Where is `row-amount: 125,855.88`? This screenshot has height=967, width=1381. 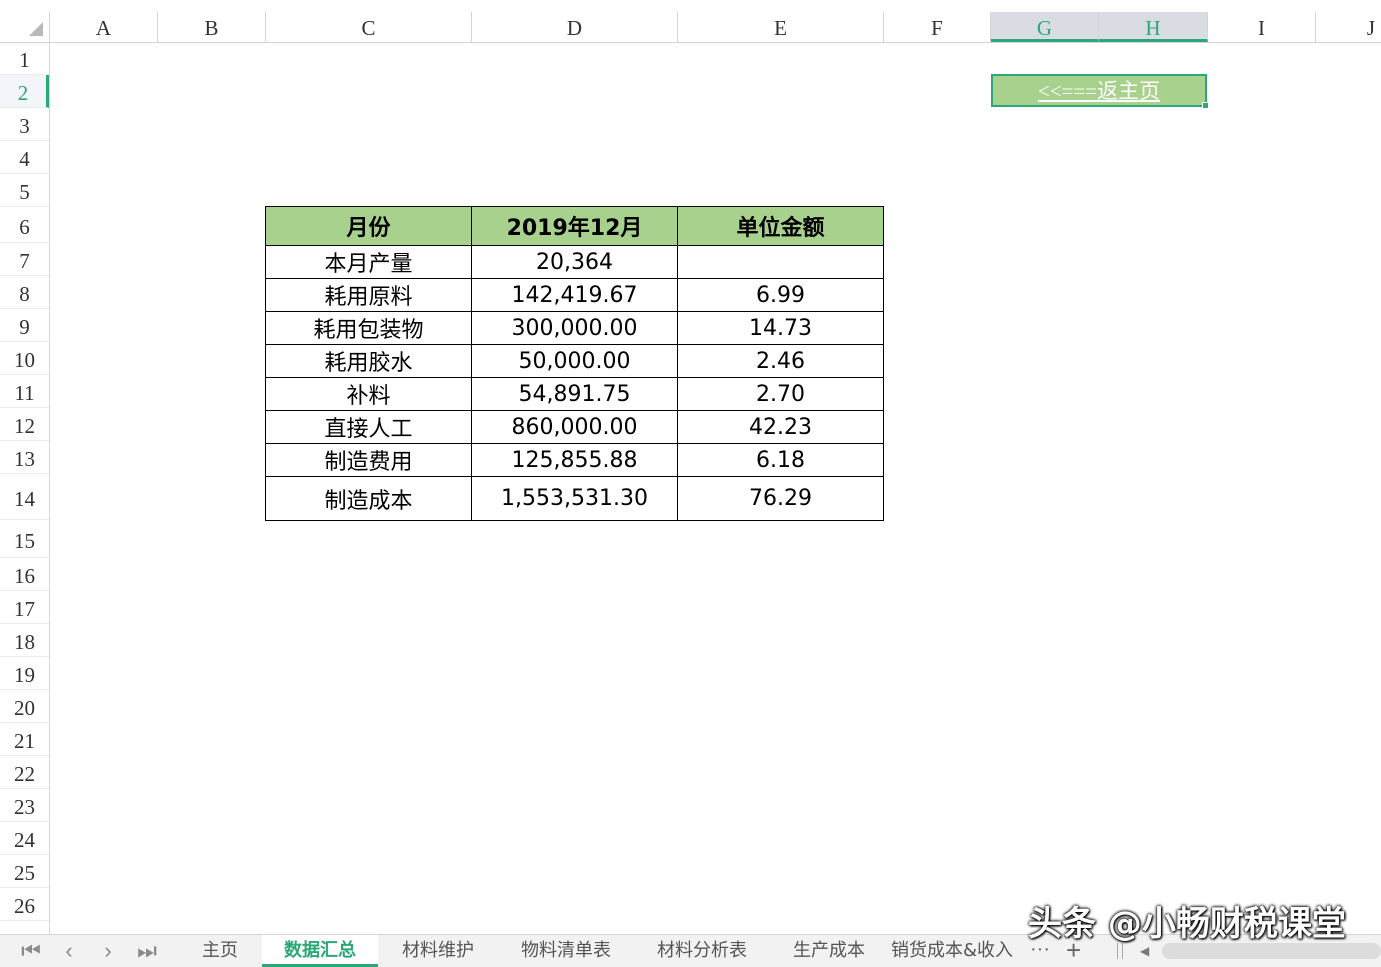 row-amount: 125,855.88 is located at coordinates (574, 460).